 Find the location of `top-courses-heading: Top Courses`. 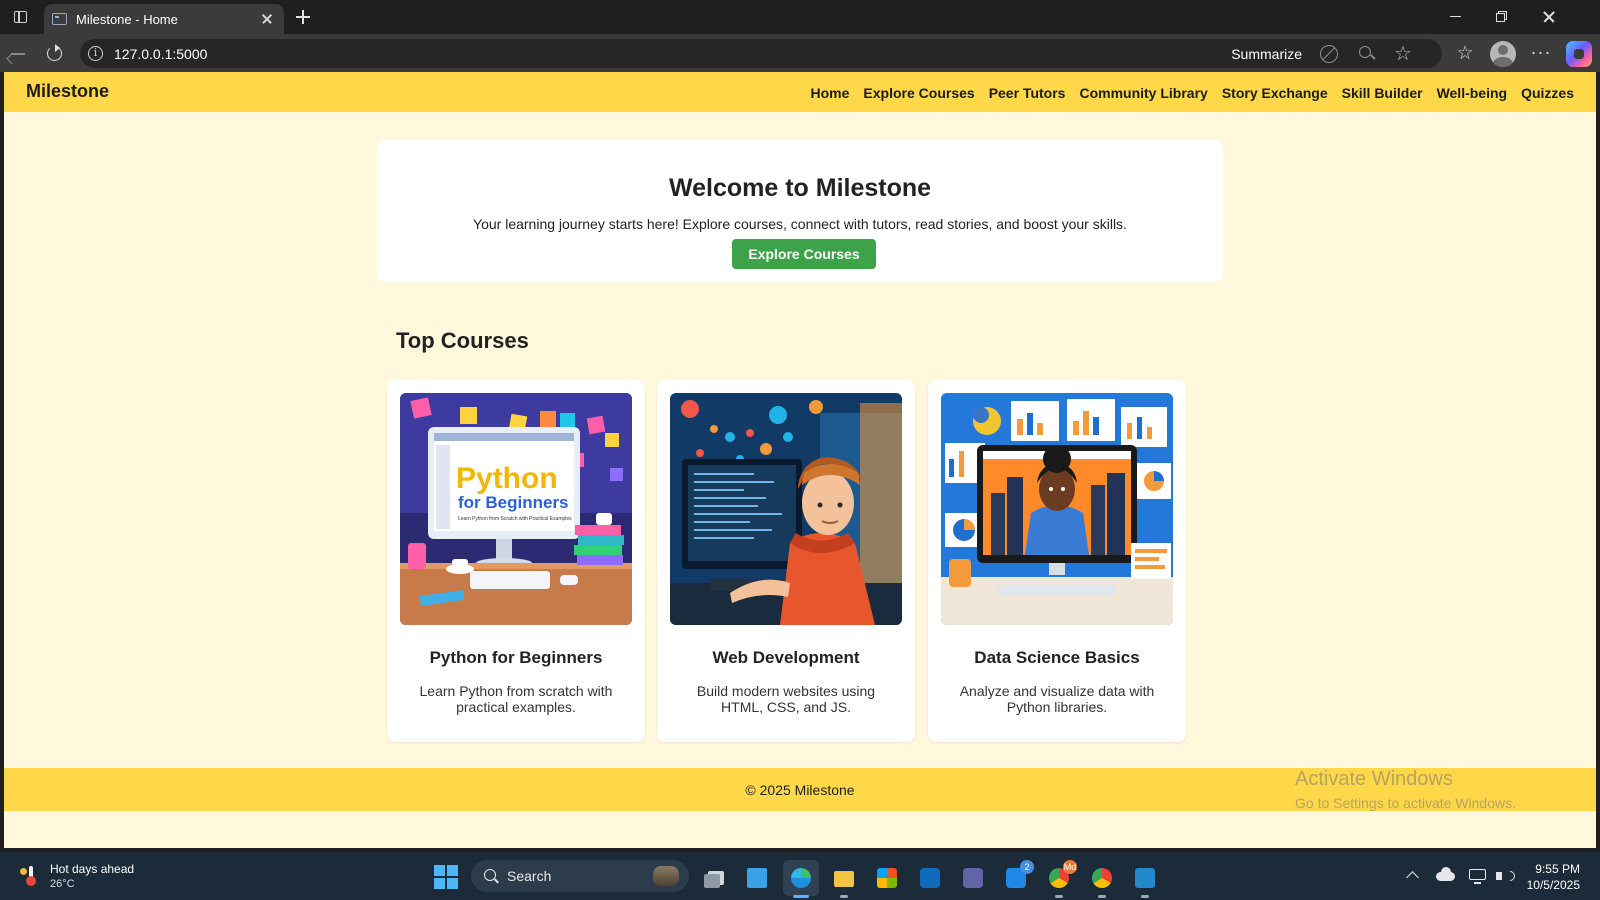

top-courses-heading: Top Courses is located at coordinates (462, 340).